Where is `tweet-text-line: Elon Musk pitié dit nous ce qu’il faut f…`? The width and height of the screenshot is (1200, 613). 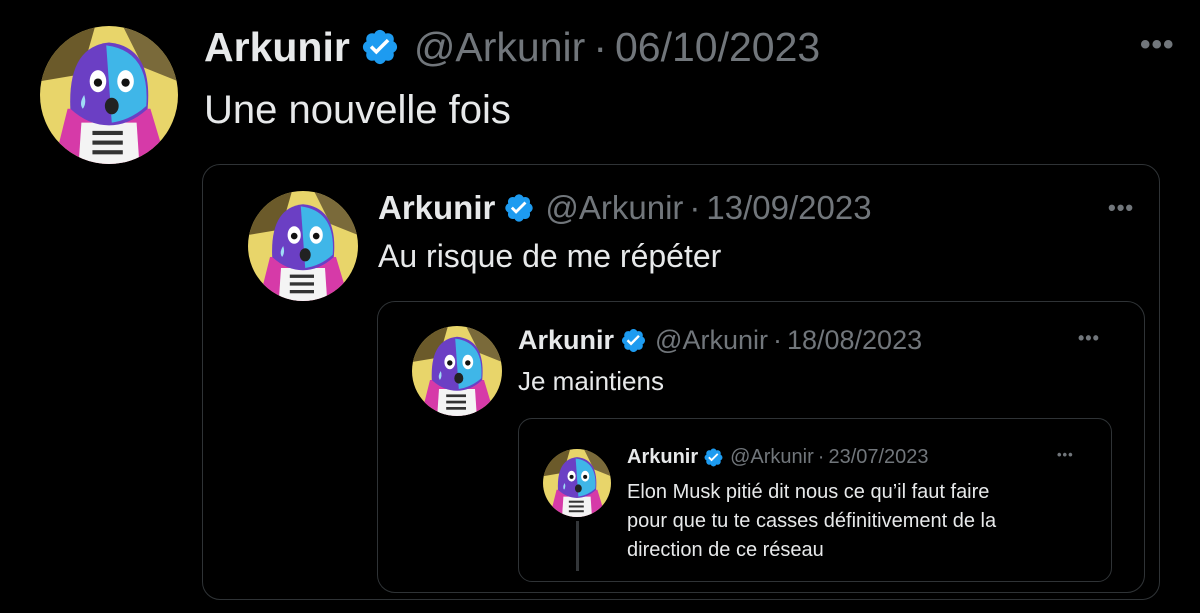
tweet-text-line: Elon Musk pitié dit nous ce qu’il faut f… is located at coordinates (808, 492).